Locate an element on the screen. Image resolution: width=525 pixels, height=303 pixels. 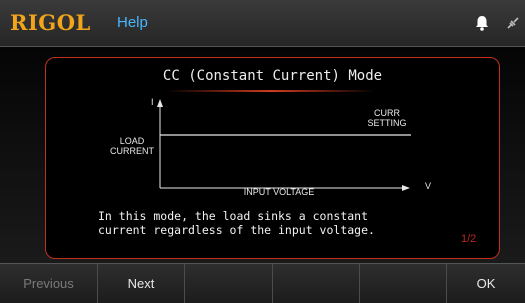
x-axis-label: V is located at coordinates (428, 186).